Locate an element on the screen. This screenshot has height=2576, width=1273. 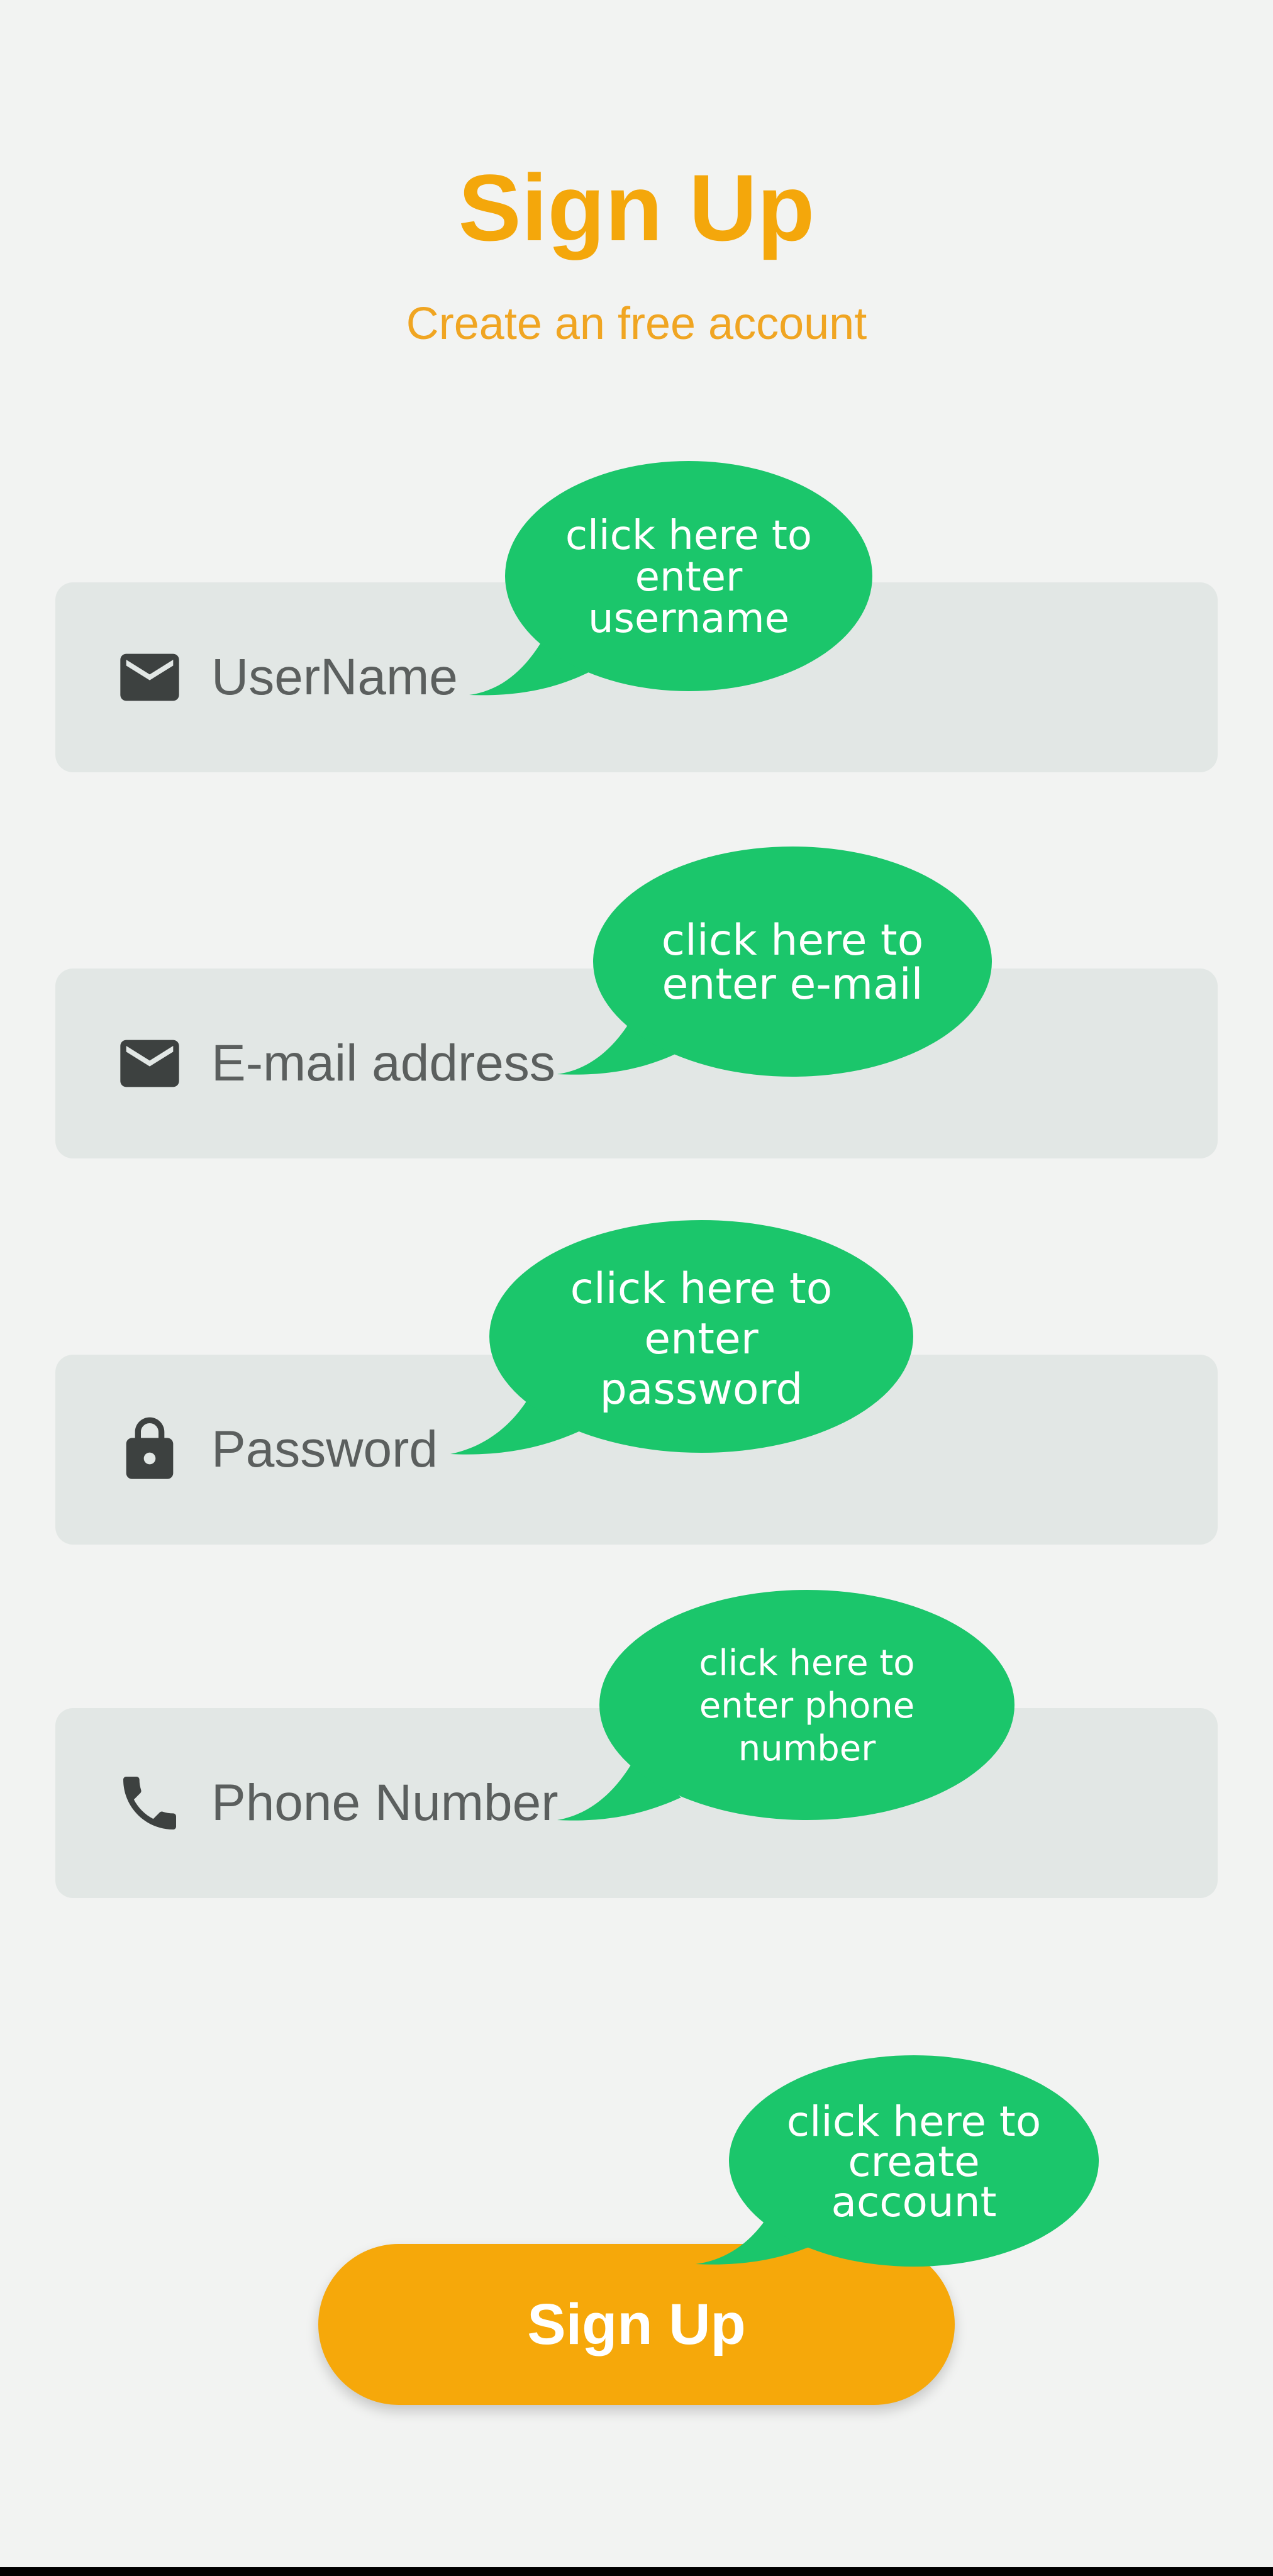
system-nav-bar is located at coordinates (636, 2571).